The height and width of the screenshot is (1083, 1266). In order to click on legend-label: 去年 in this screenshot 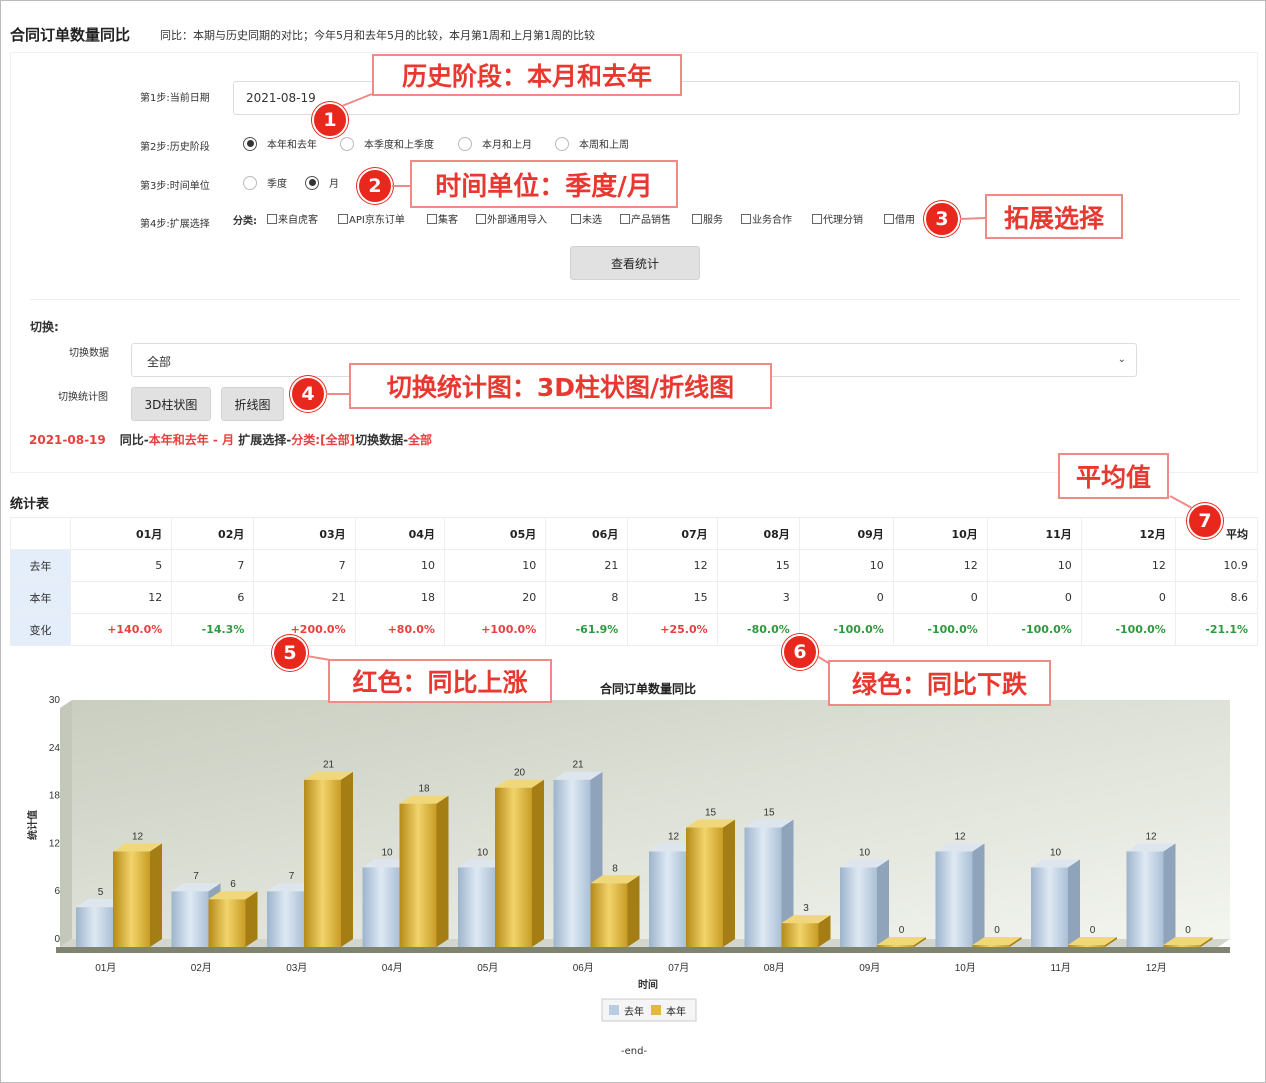, I will do `click(634, 1011)`.